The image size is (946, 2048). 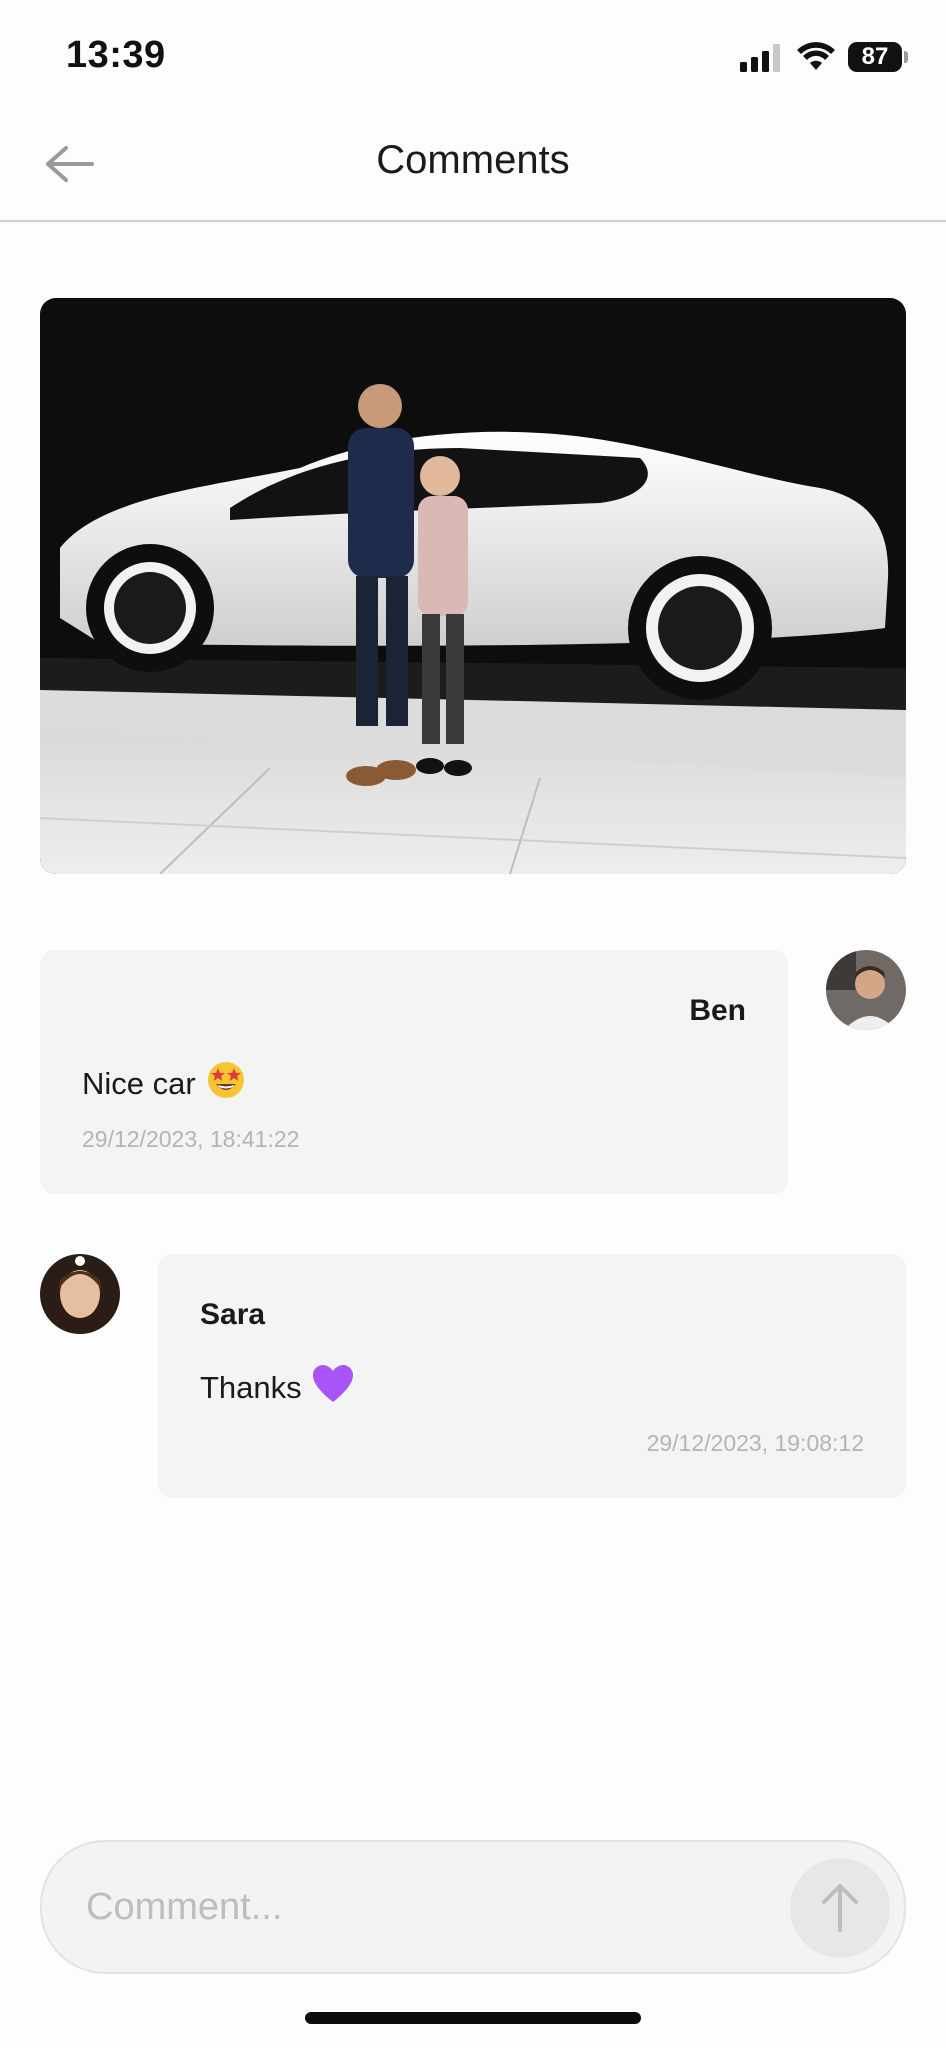 I want to click on comment-text: Nice car, so click(x=164, y=1084).